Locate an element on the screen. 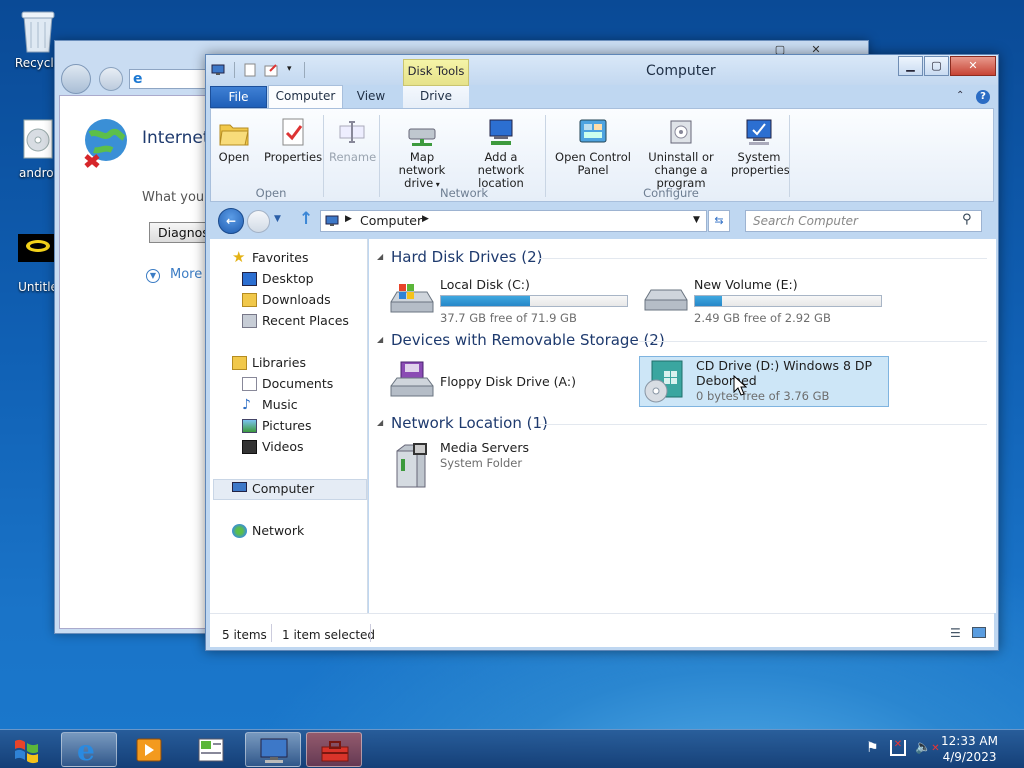 The width and height of the screenshot is (1024, 768). drive-e: New Volume (E:) 2.49 GB free of 2.92 GB is located at coordinates (766, 302).